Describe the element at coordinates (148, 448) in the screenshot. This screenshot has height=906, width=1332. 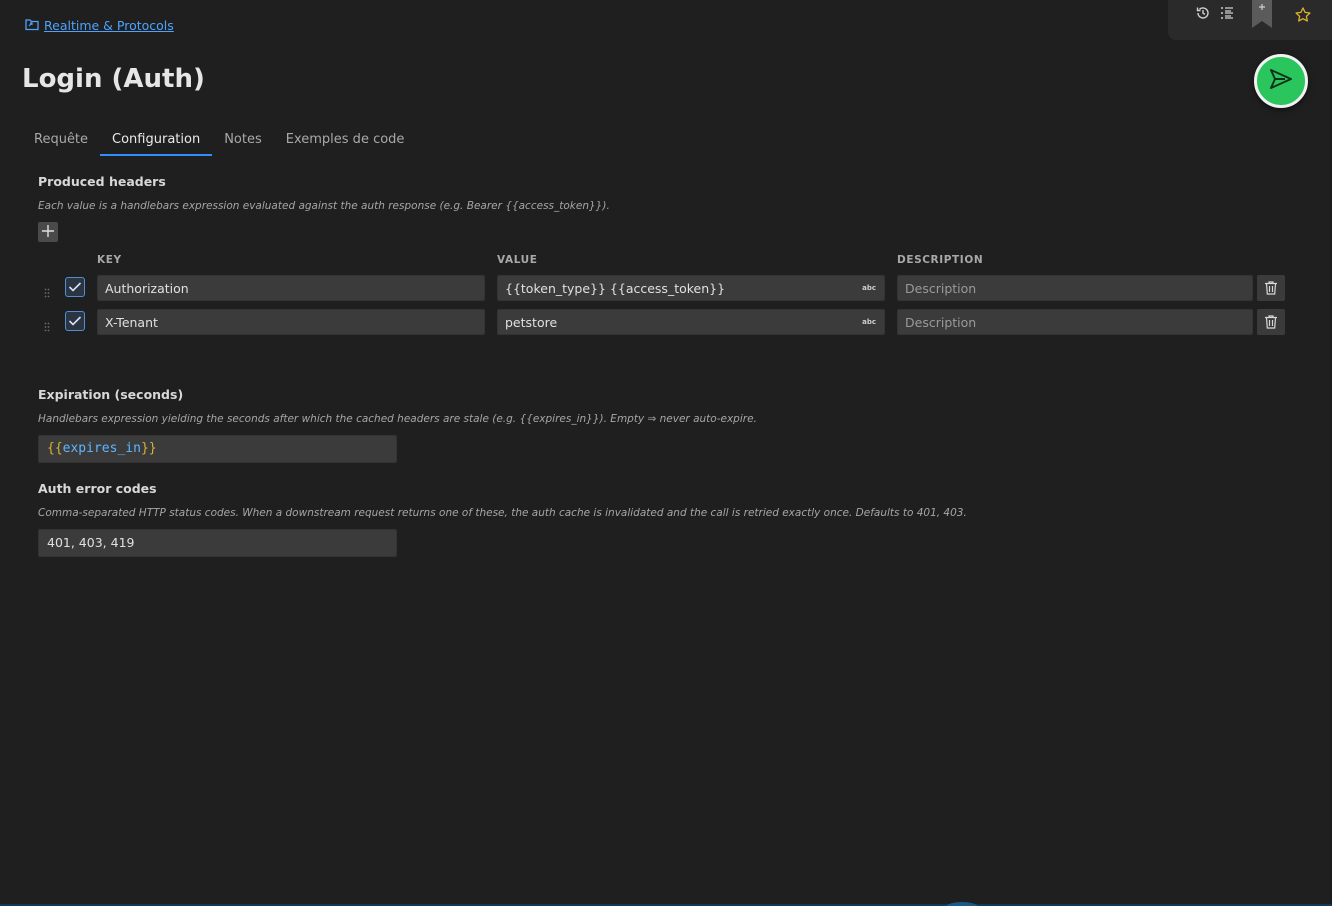
I see `expression-close-brace: }}` at that location.